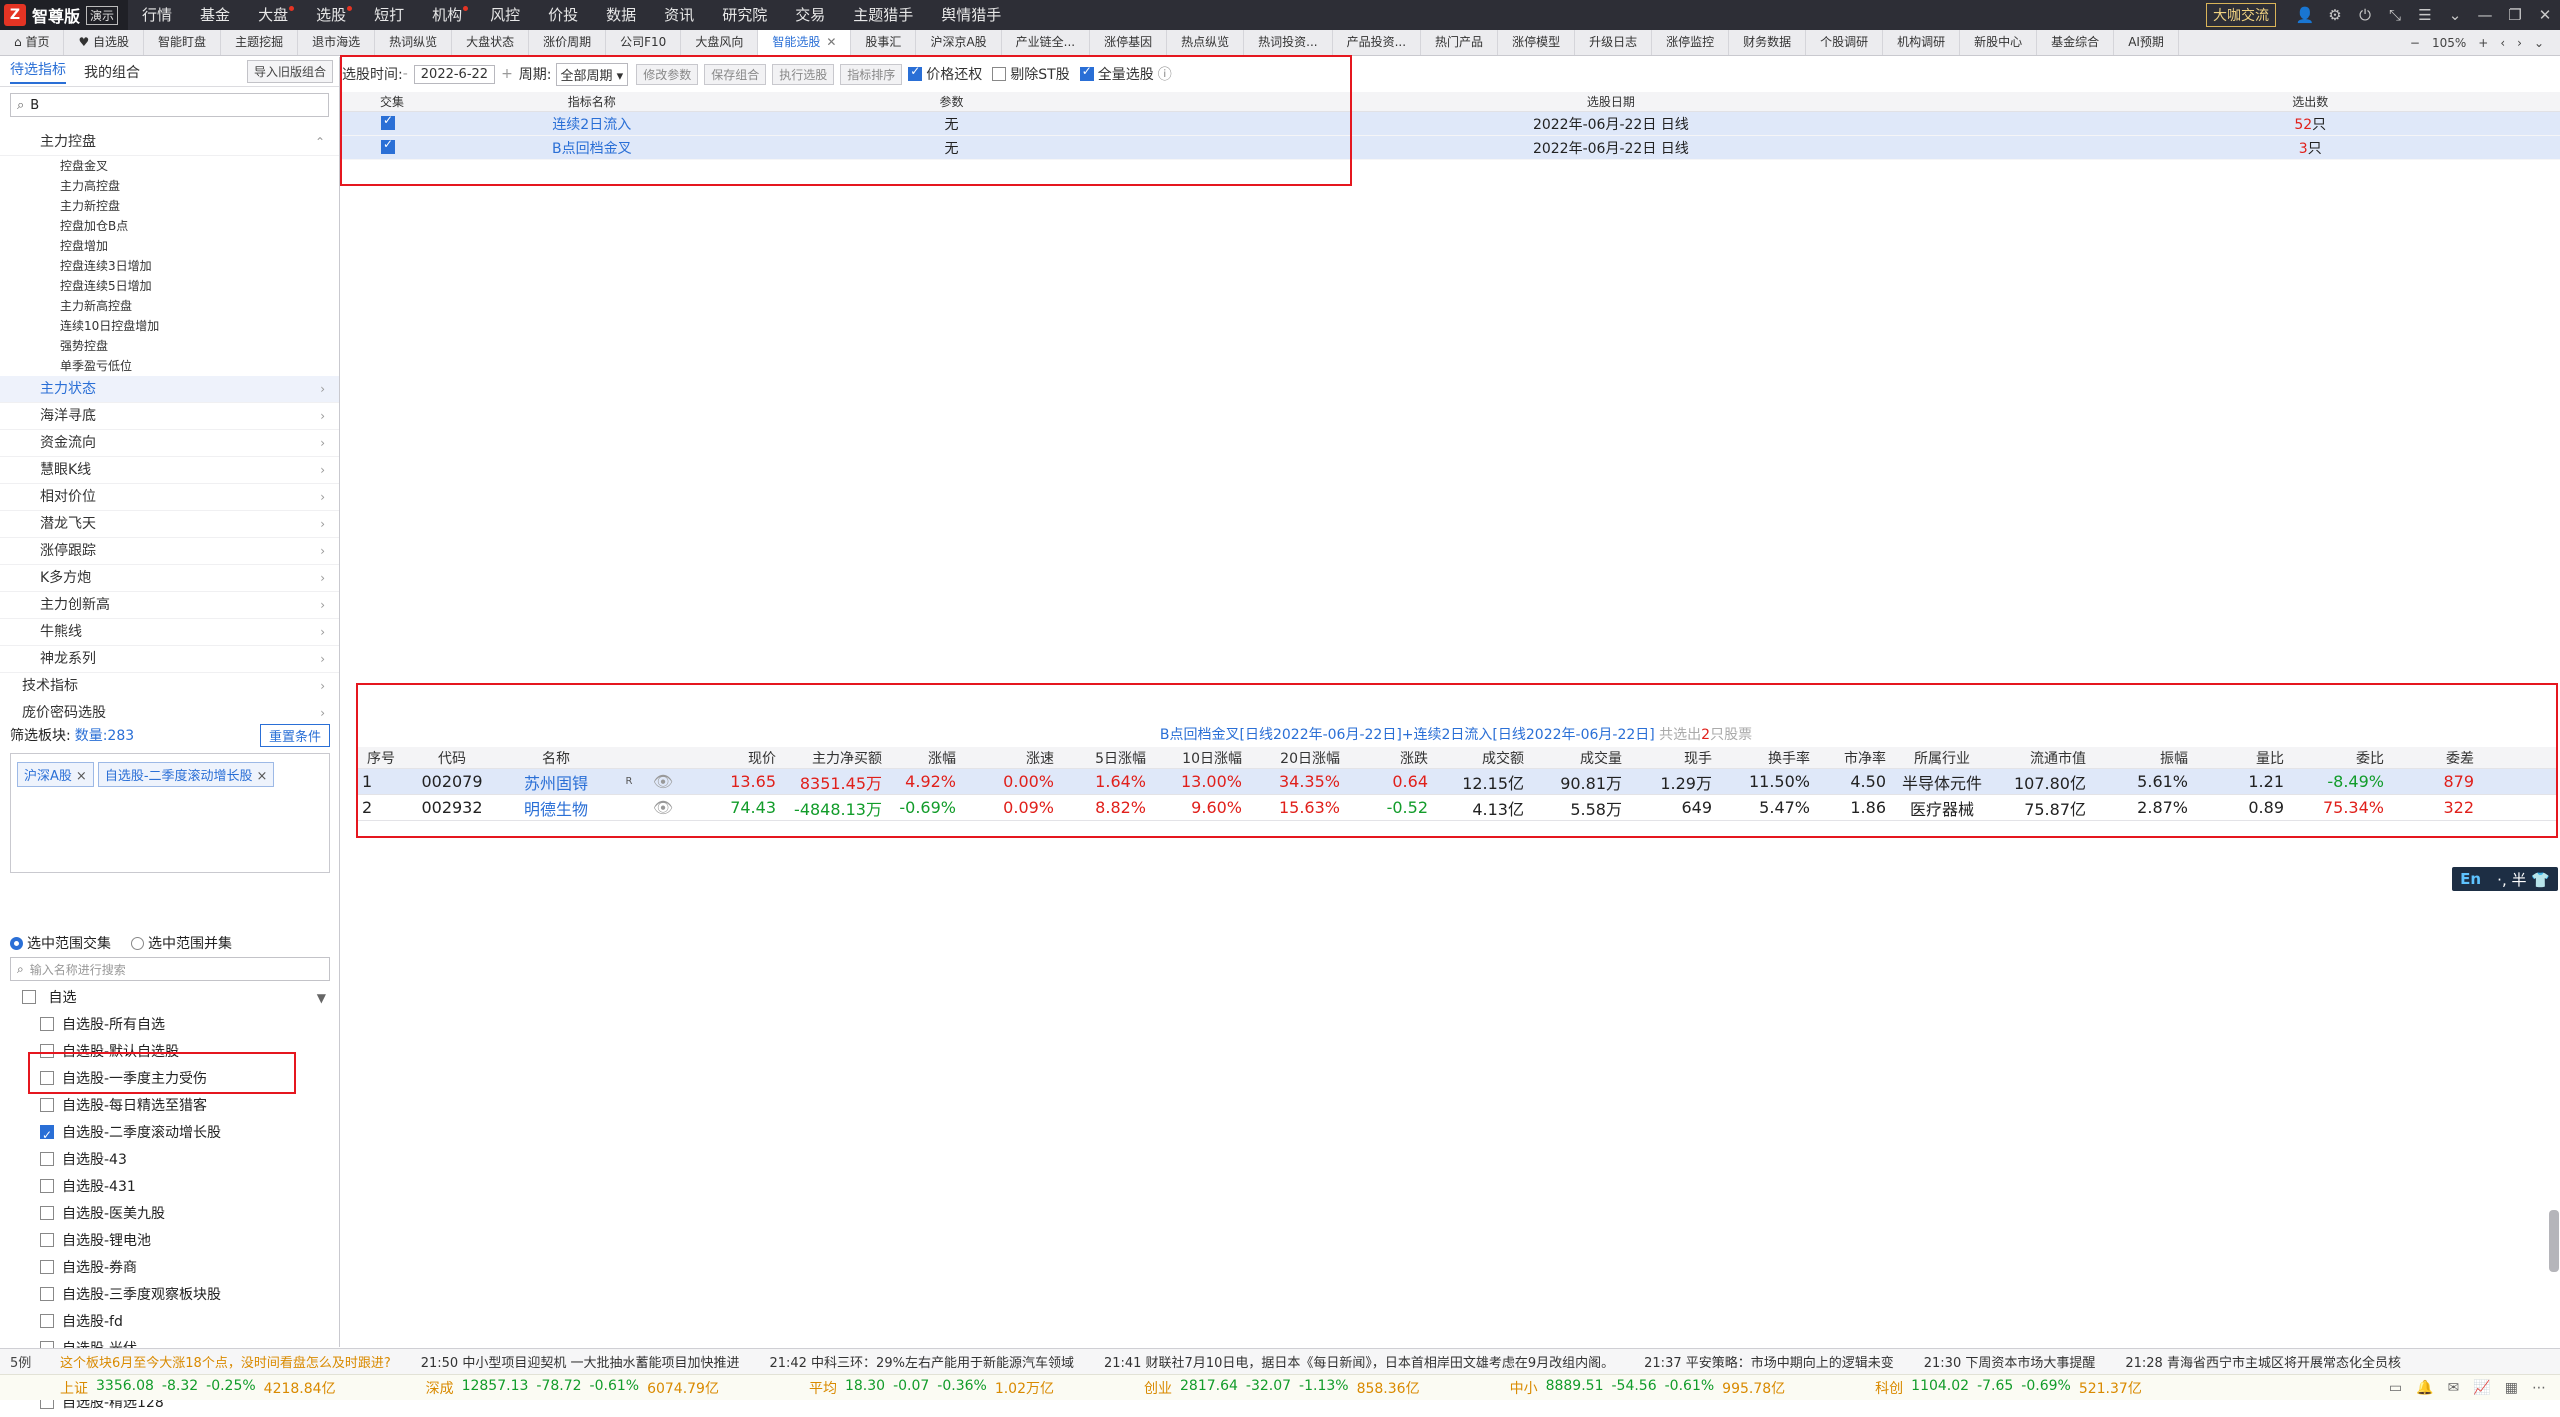  What do you see at coordinates (2365, 15) in the screenshot?
I see `power-icon: ⏻` at bounding box center [2365, 15].